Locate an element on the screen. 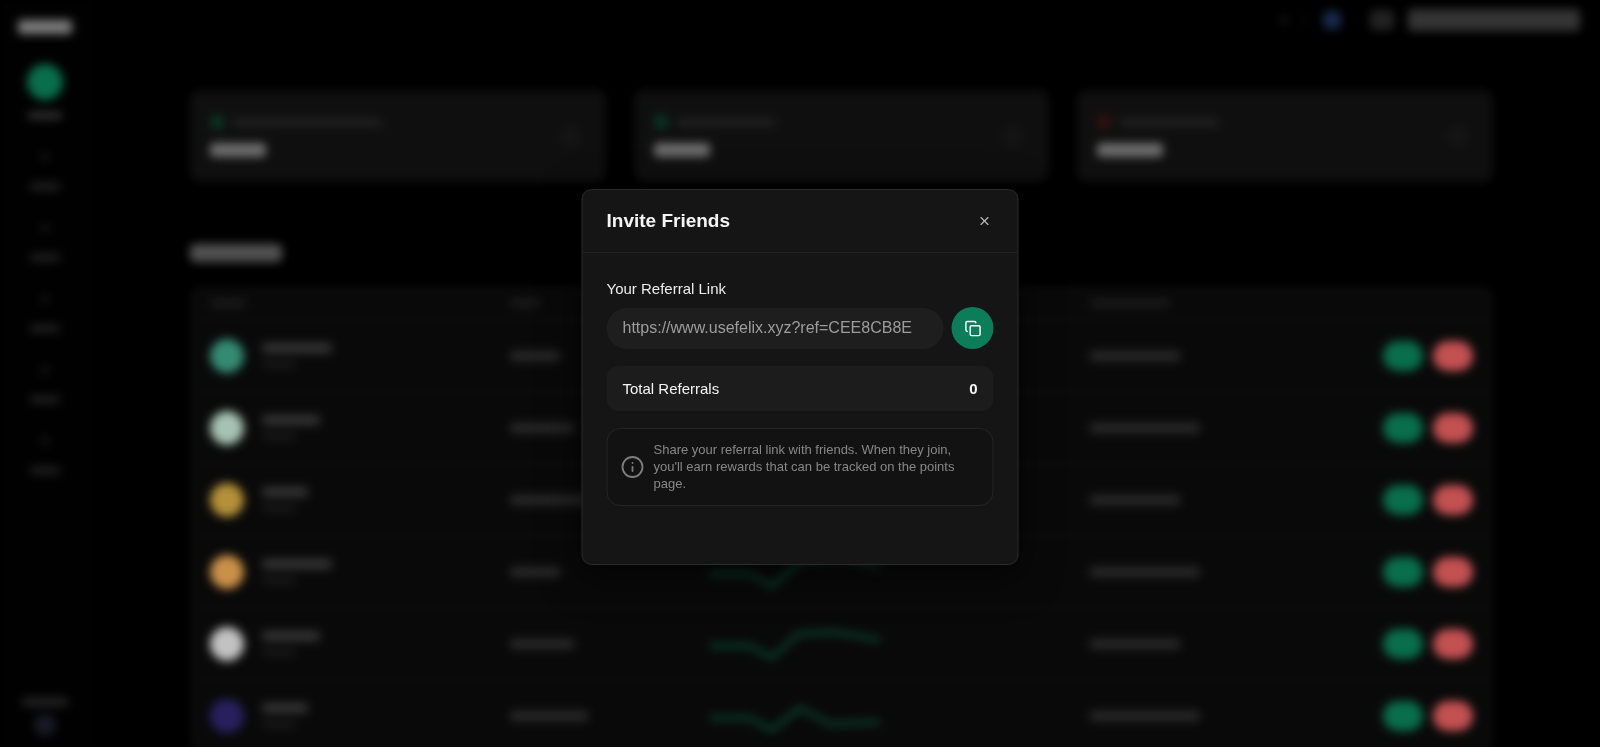  total-referrals-value: 0 is located at coordinates (973, 388).